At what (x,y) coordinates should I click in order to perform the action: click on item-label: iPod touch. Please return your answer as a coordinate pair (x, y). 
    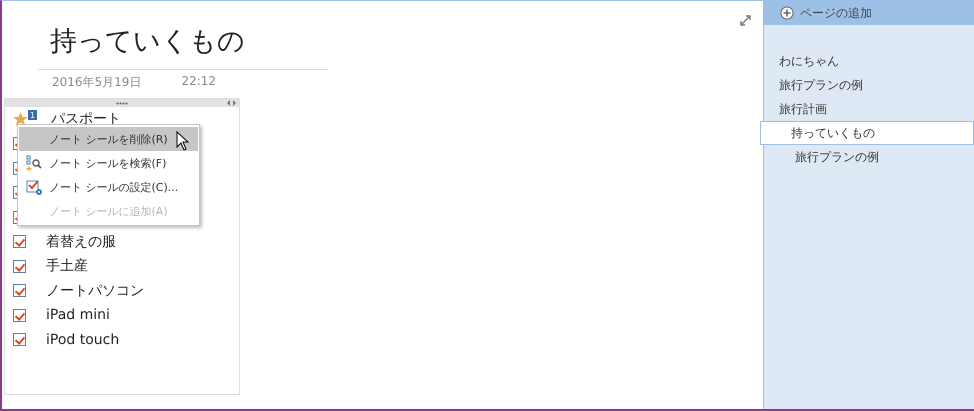
    Looking at the image, I should click on (83, 340).